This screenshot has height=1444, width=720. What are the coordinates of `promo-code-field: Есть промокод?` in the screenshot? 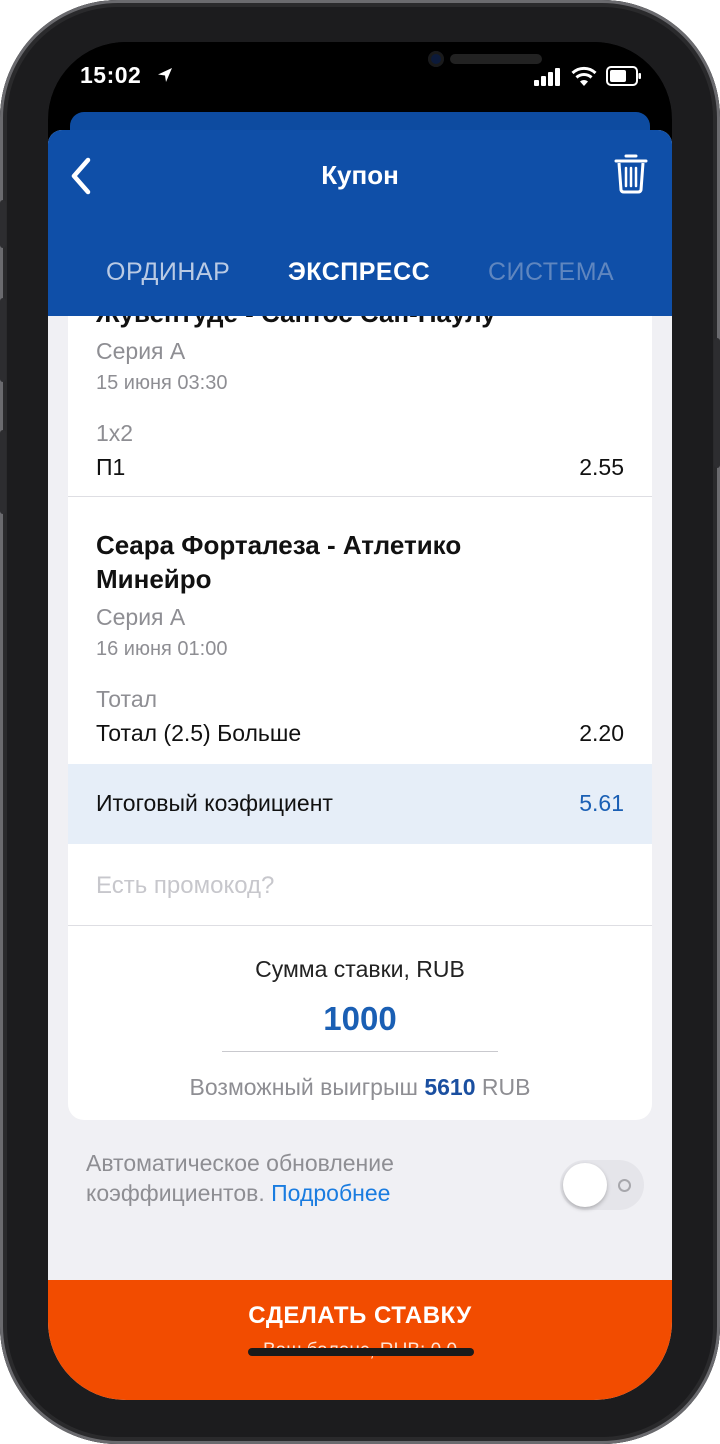 It's located at (360, 885).